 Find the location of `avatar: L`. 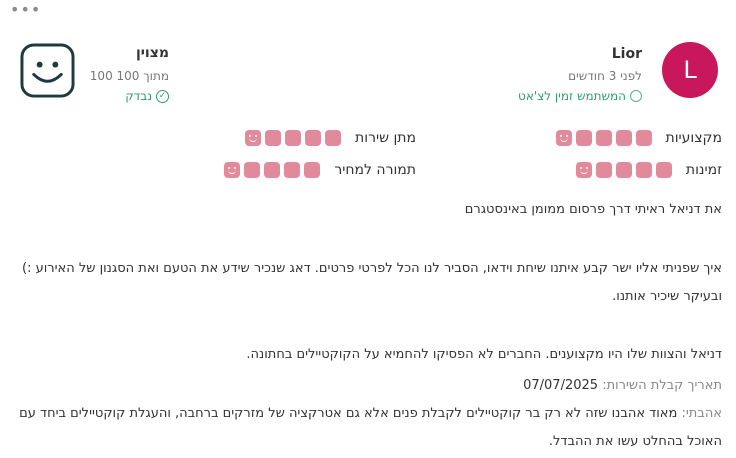

avatar: L is located at coordinates (690, 70).